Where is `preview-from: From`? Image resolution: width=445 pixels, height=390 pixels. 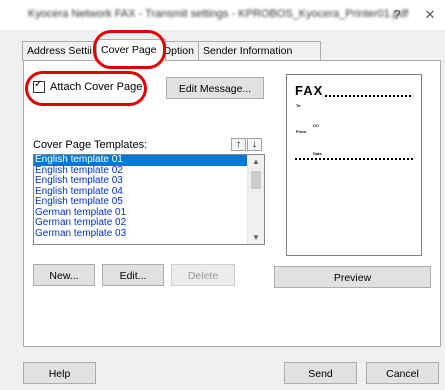 preview-from: From is located at coordinates (301, 131).